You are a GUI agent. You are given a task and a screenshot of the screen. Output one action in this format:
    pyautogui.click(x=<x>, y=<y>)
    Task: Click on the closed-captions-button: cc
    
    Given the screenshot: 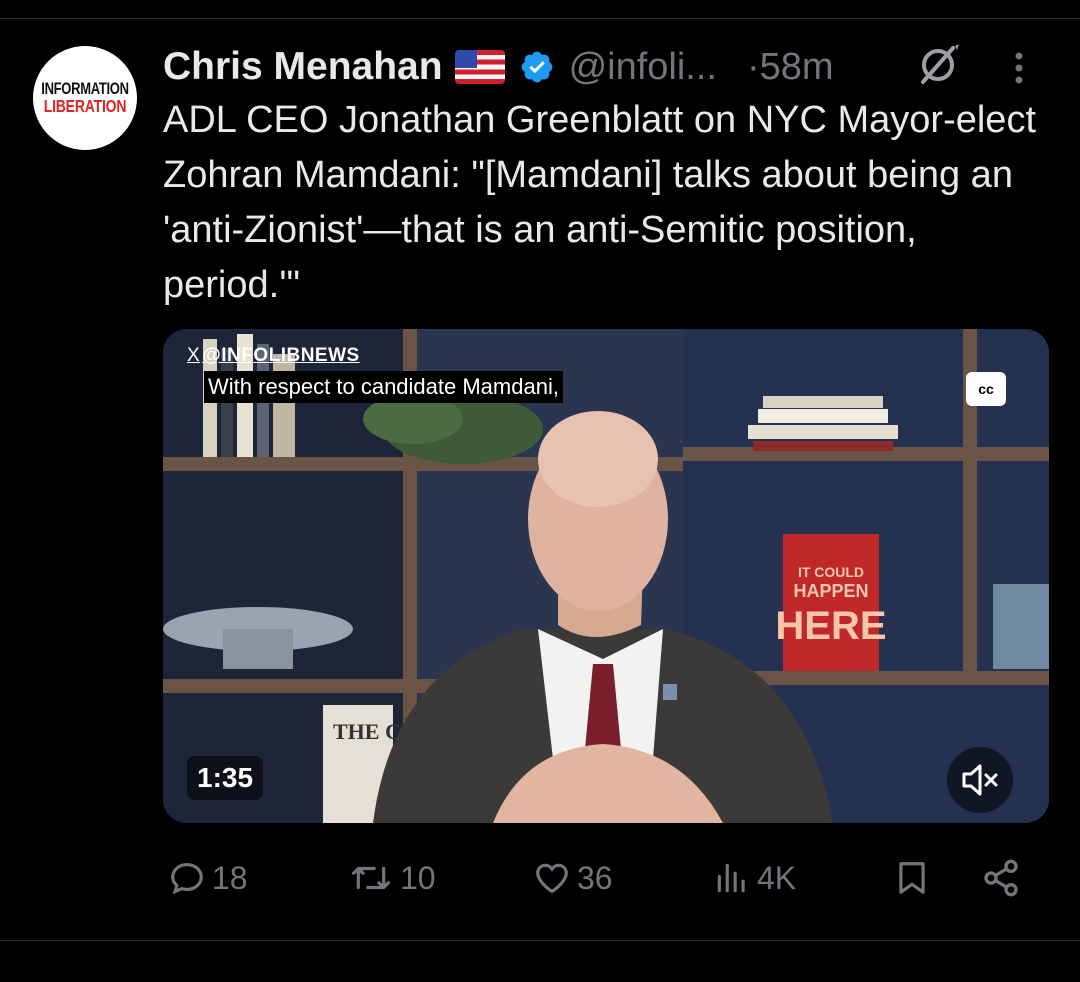 What is the action you would take?
    pyautogui.click(x=986, y=389)
    